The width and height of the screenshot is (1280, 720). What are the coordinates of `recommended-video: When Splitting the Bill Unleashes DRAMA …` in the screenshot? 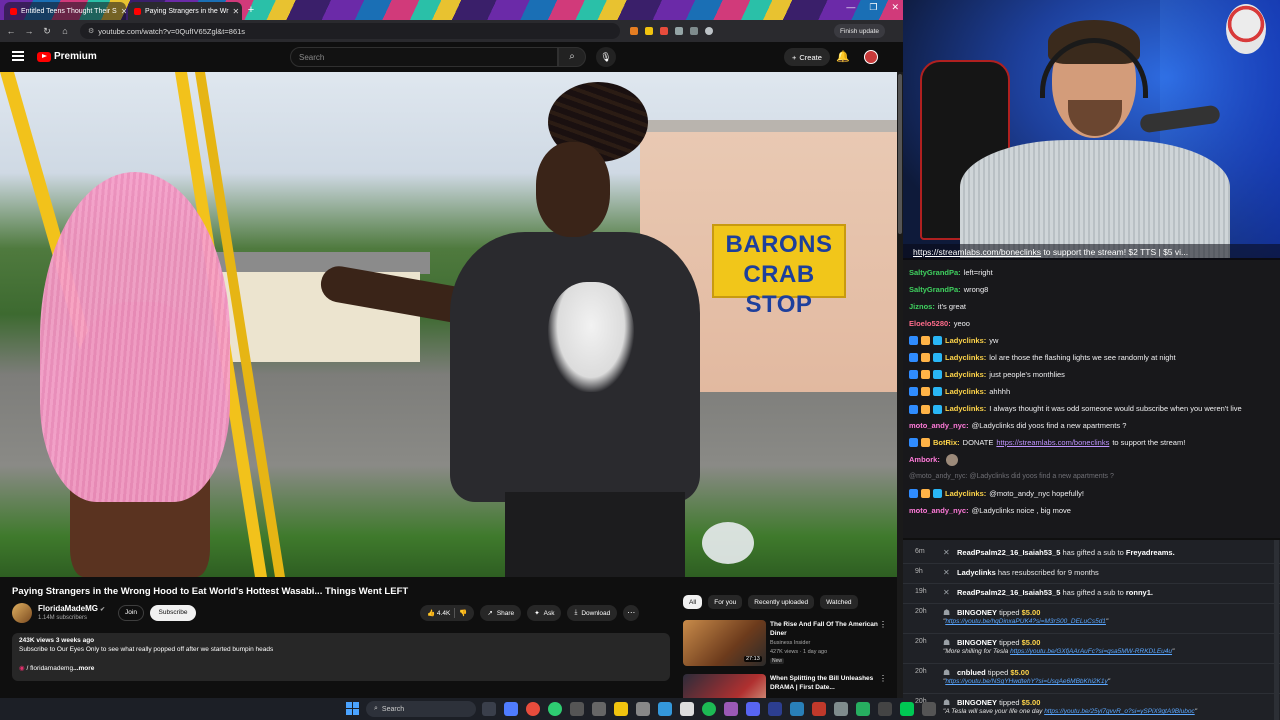 It's located at (788, 686).